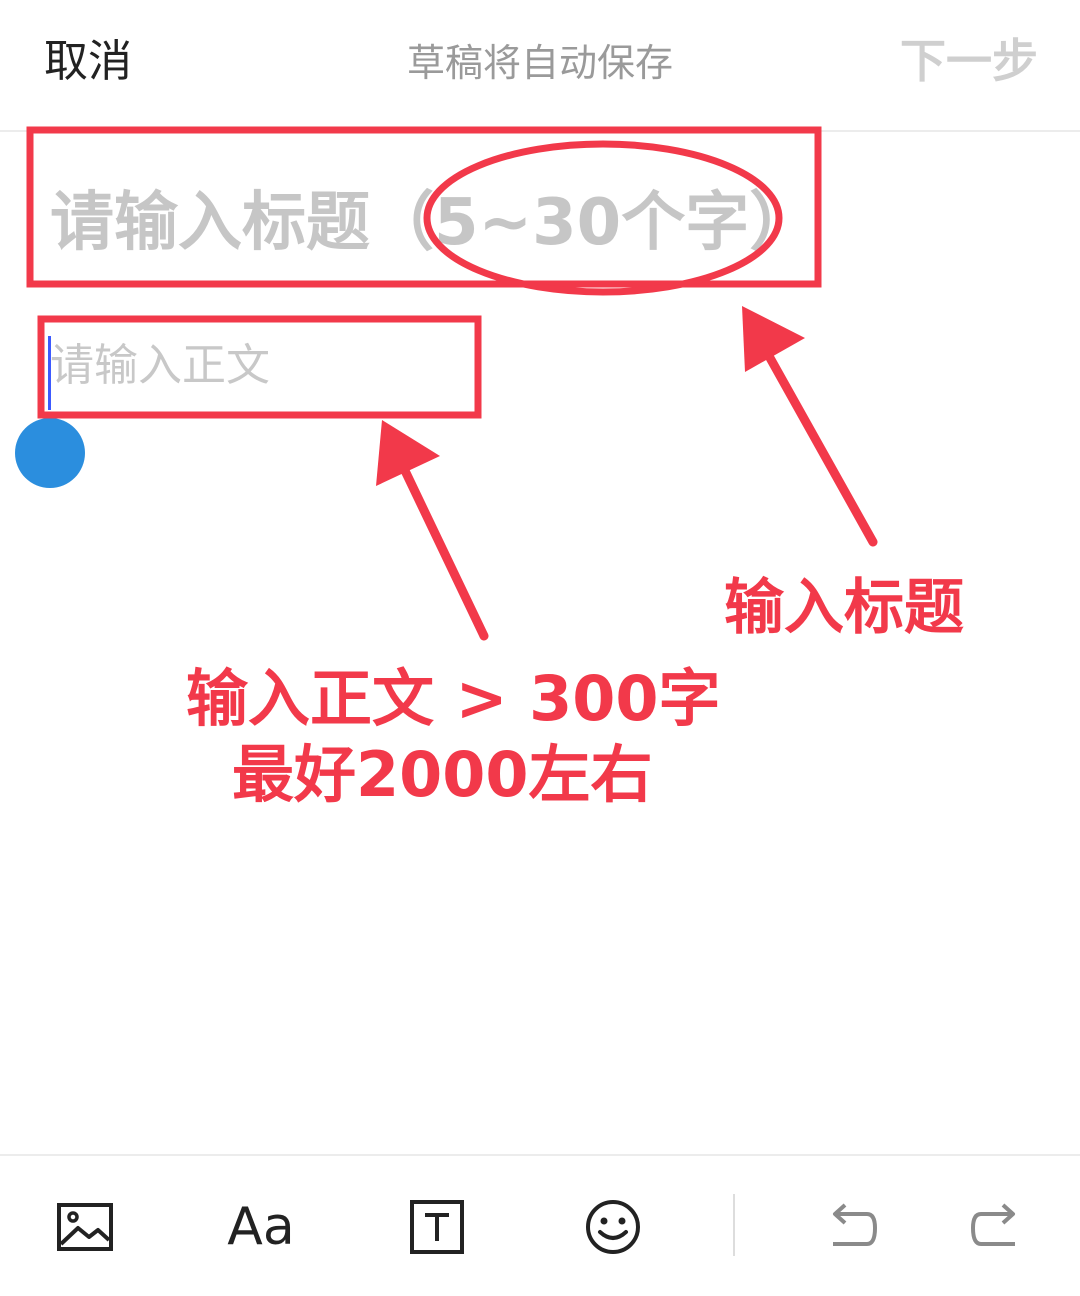  I want to click on redo-button, so click(997, 1227).